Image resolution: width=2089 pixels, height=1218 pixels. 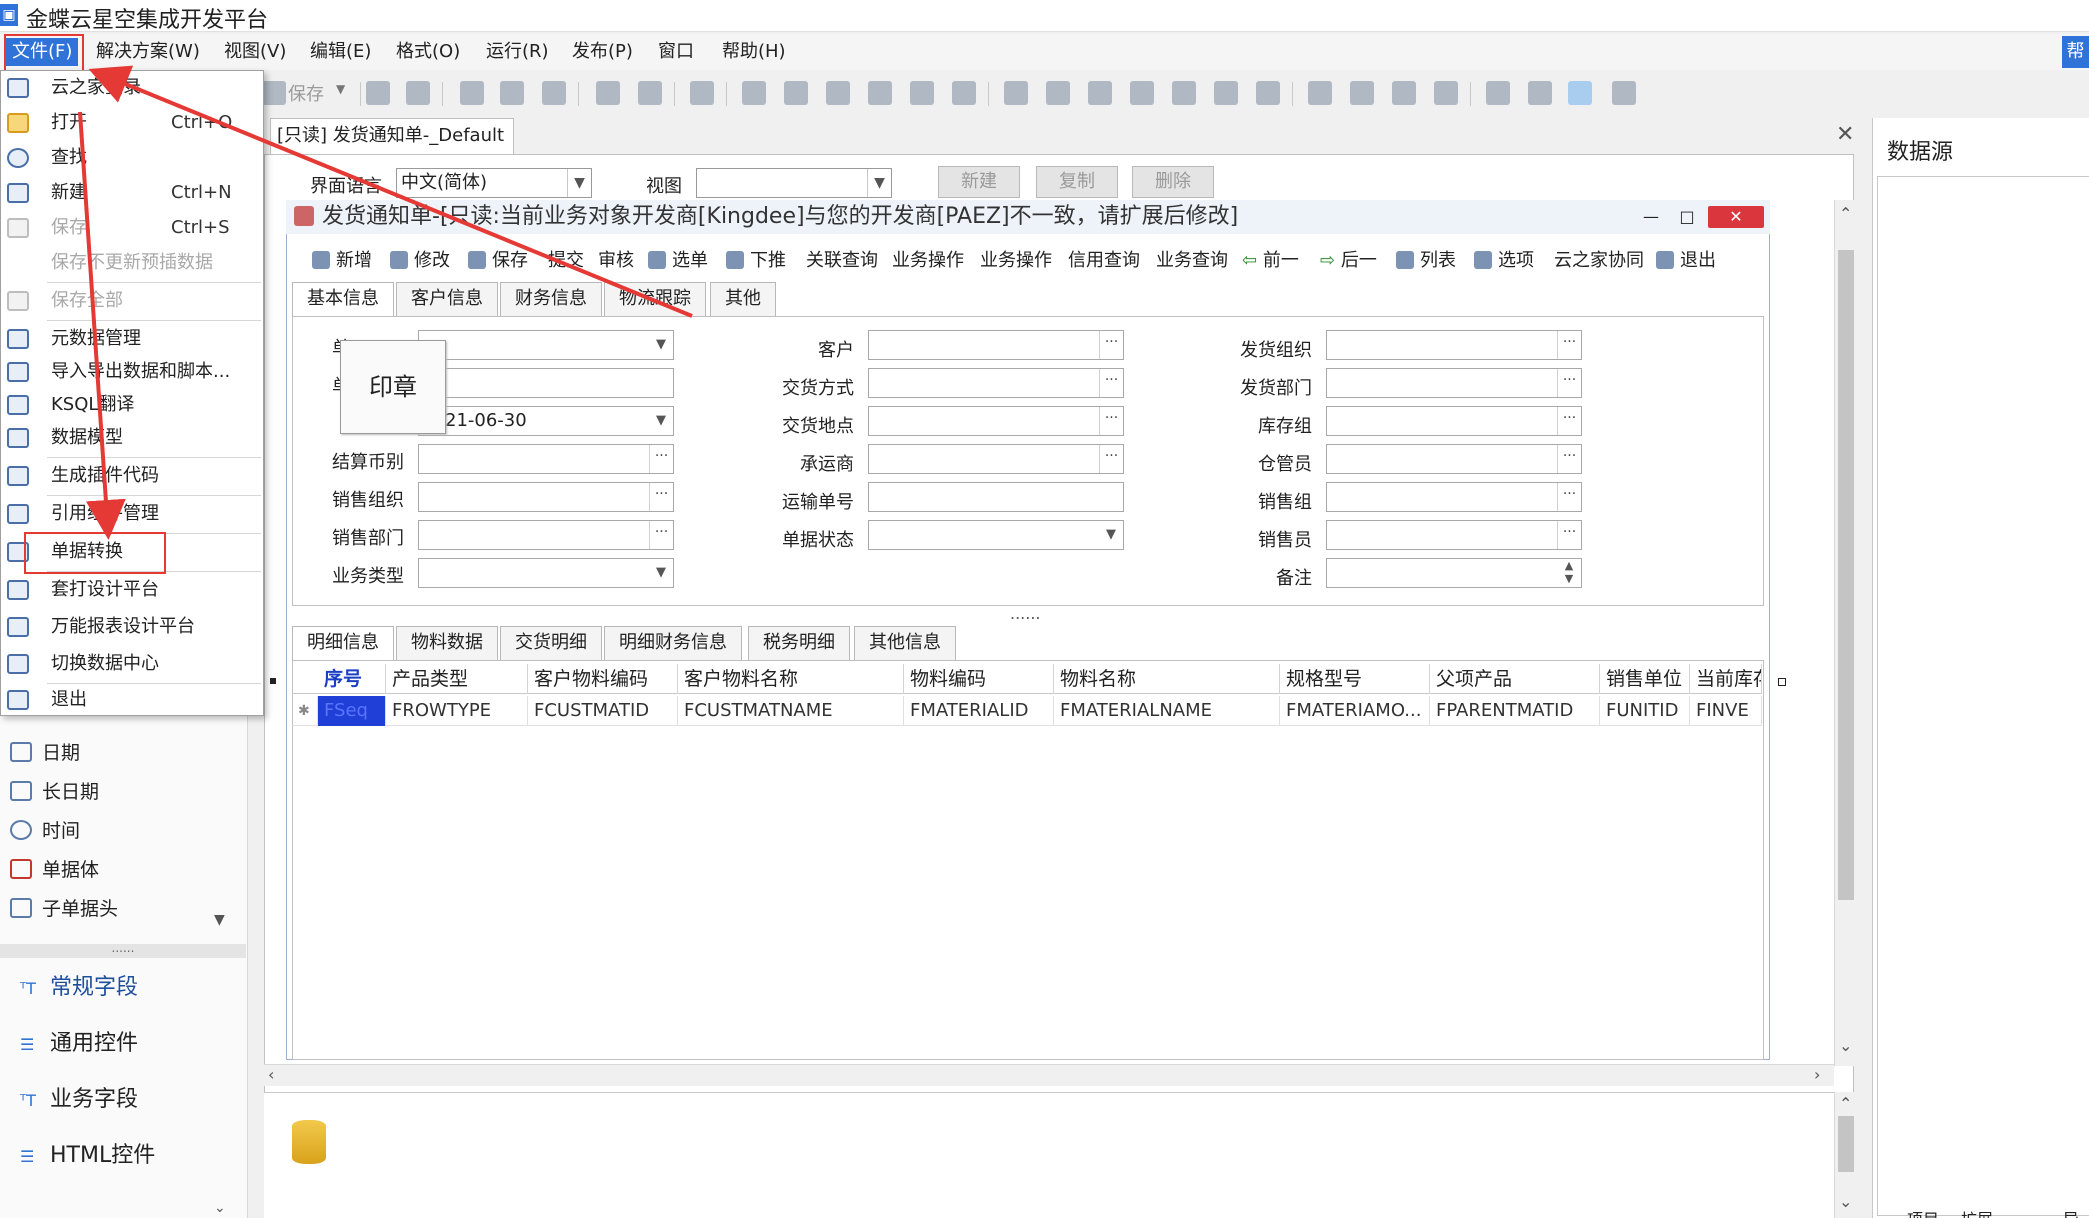 I want to click on menu-view: 视图(V), so click(x=255, y=52).